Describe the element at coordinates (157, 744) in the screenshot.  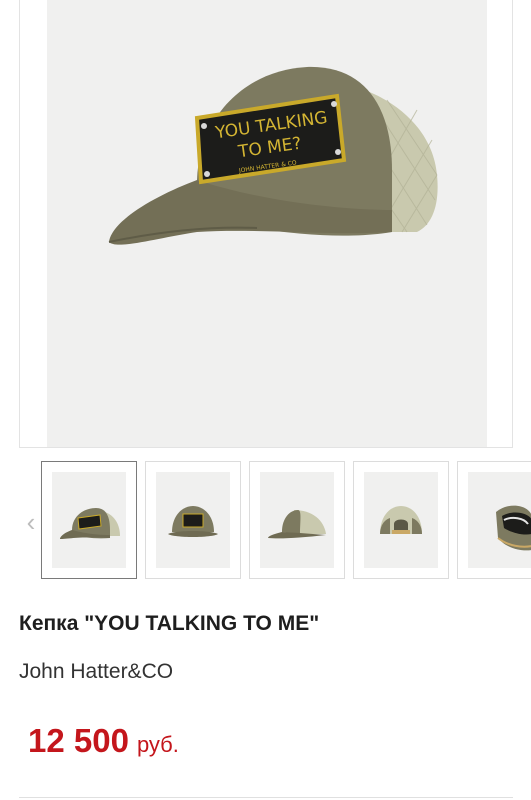
I see `price-currency: руб.` at that location.